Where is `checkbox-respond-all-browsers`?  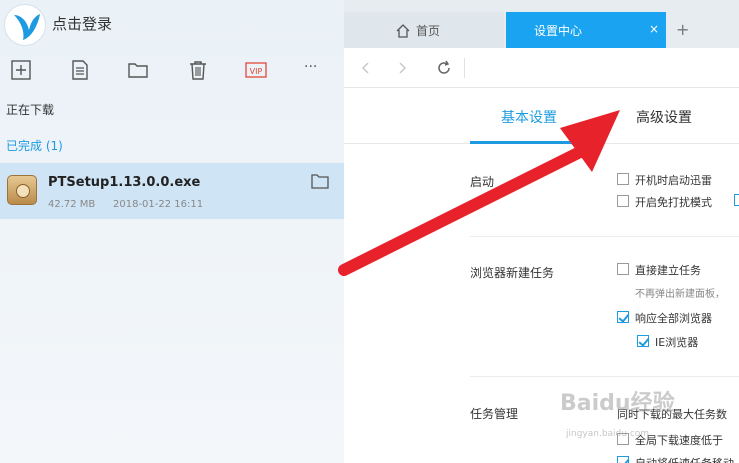 checkbox-respond-all-browsers is located at coordinates (623, 317).